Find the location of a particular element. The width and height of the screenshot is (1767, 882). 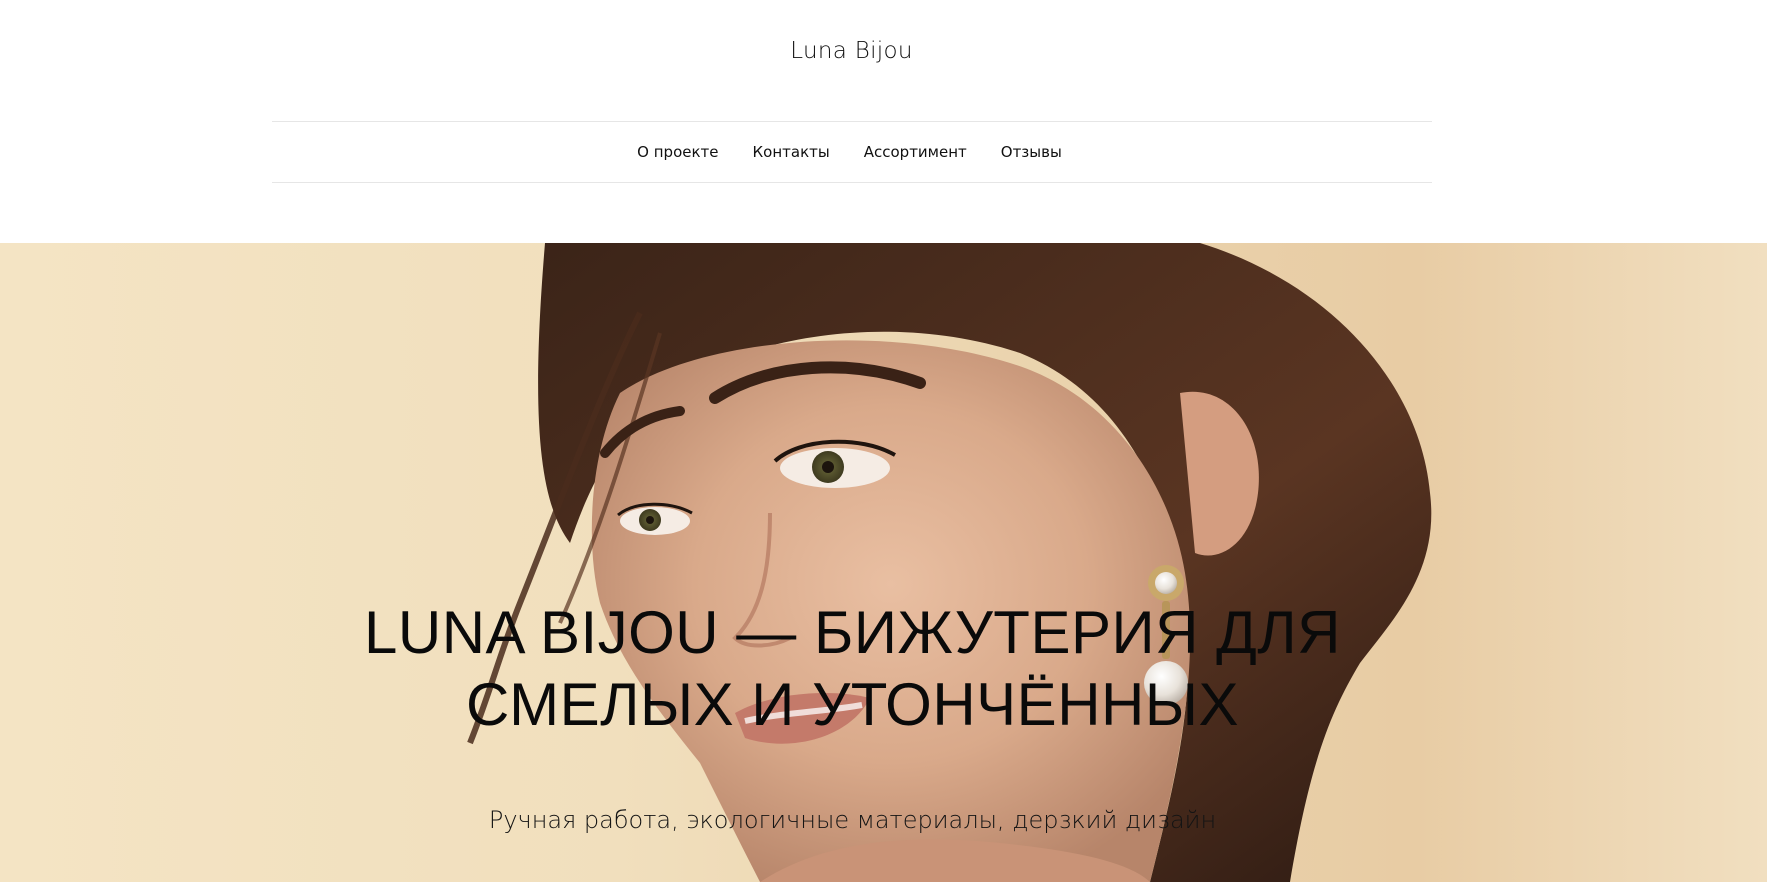

nav-item-assortment: Ассортимент is located at coordinates (915, 152).